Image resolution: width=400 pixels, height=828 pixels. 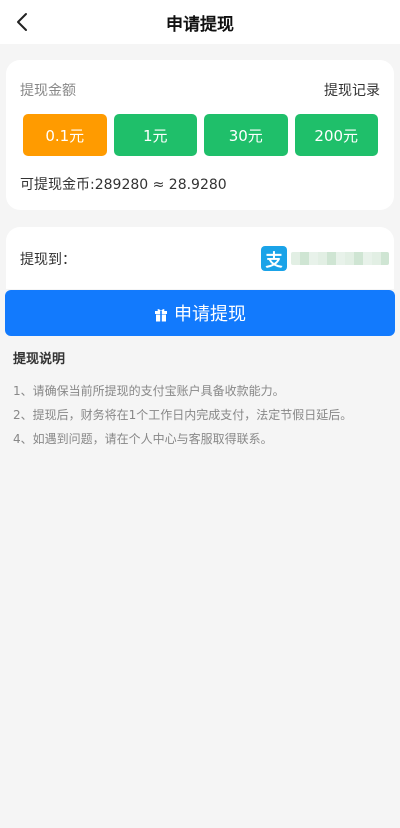 What do you see at coordinates (274, 258) in the screenshot?
I see `alipay-icon: 支` at bounding box center [274, 258].